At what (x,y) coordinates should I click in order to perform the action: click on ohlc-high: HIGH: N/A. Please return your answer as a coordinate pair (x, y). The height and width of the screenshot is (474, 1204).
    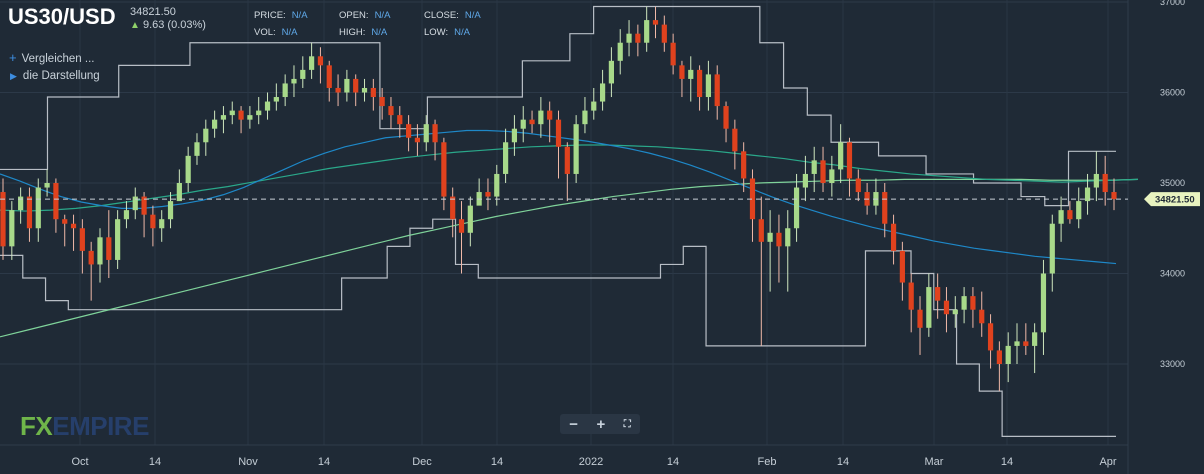
    Looking at the image, I should click on (363, 32).